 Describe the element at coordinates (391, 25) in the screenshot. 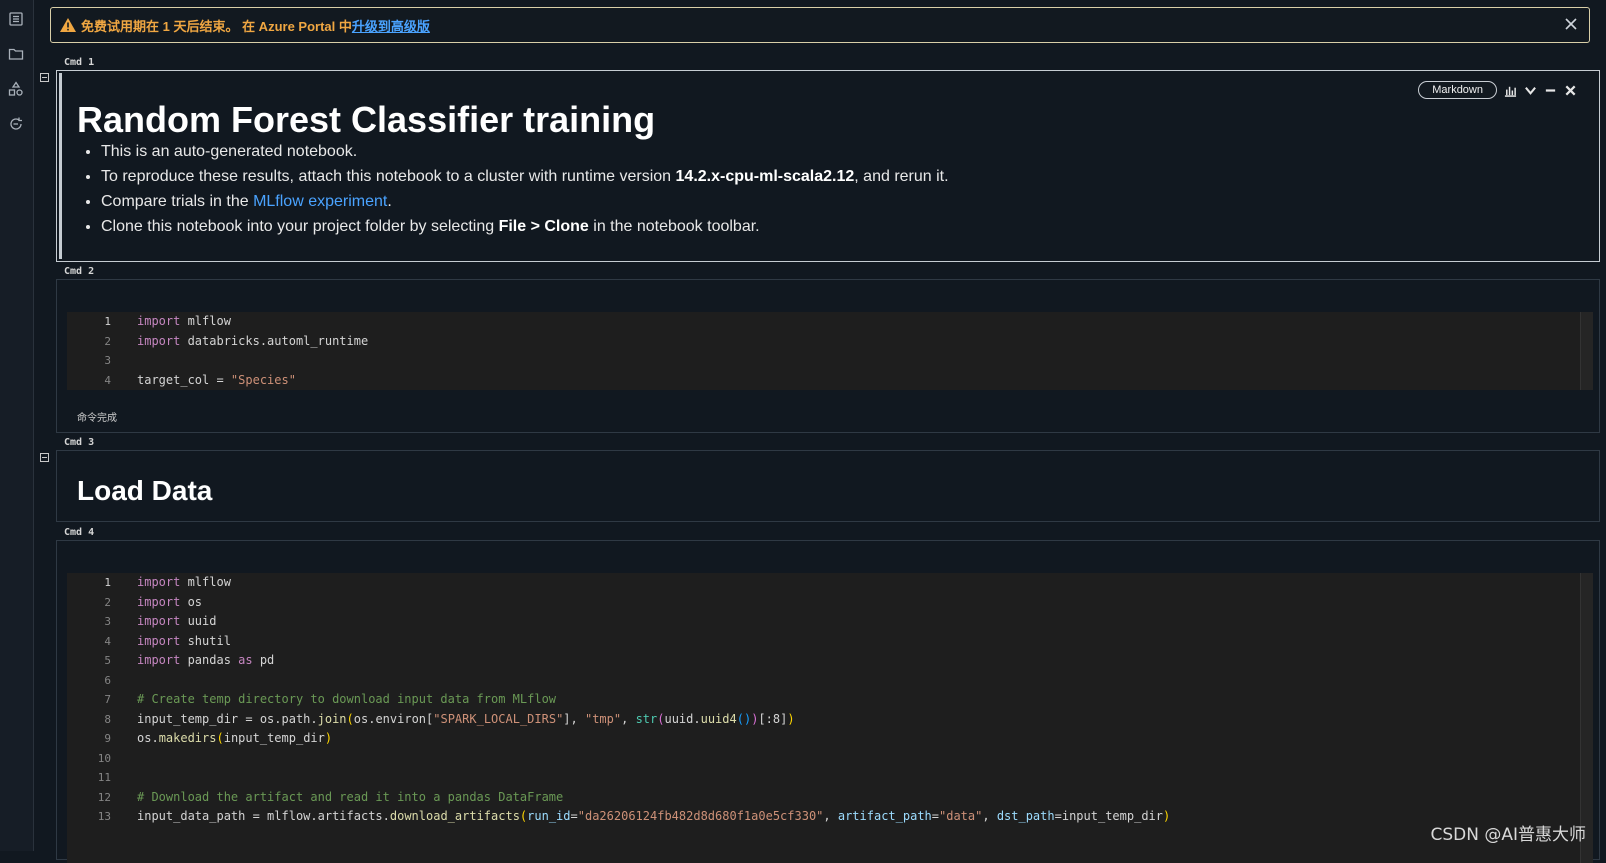

I see `upgrade-link: 升级到高级版` at that location.